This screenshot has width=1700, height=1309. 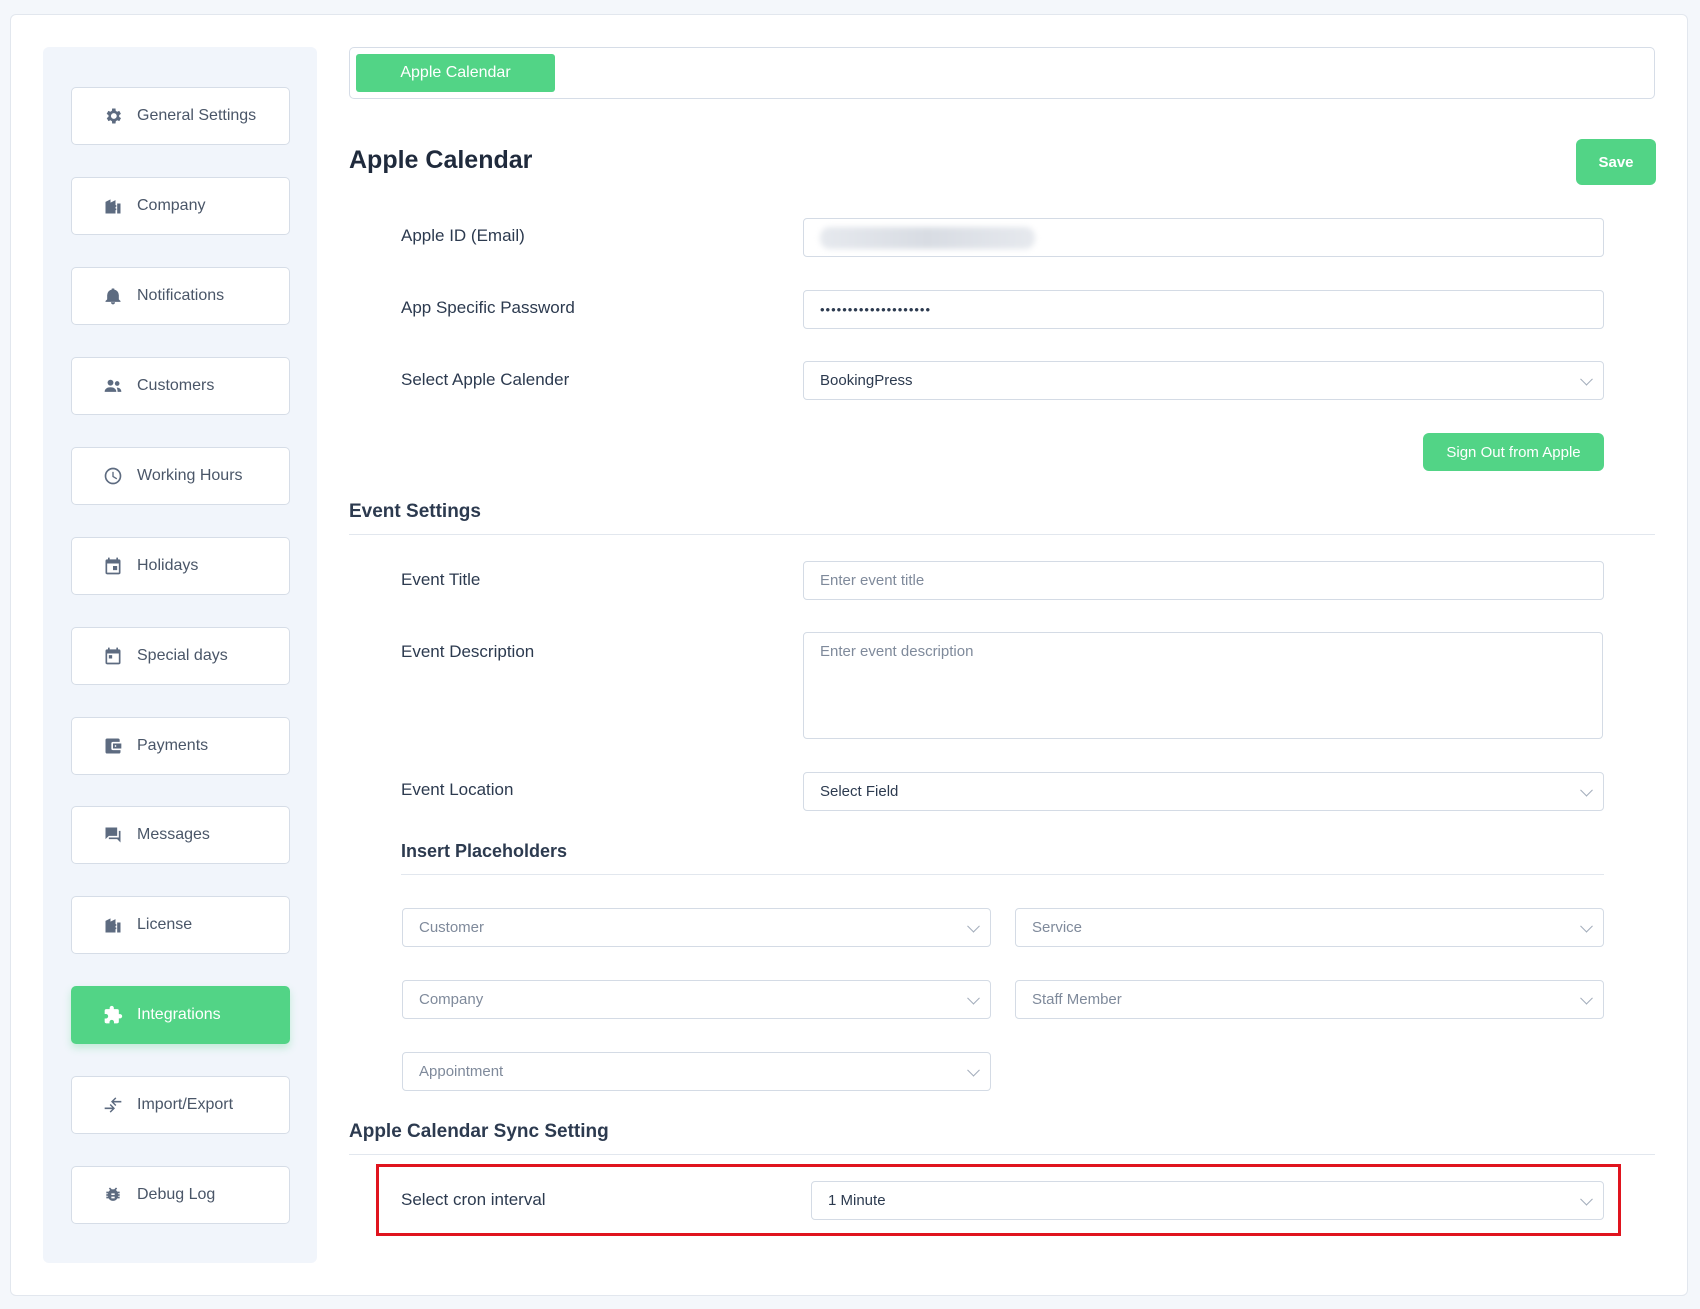 What do you see at coordinates (113, 1015) in the screenshot?
I see `puzzle-icon` at bounding box center [113, 1015].